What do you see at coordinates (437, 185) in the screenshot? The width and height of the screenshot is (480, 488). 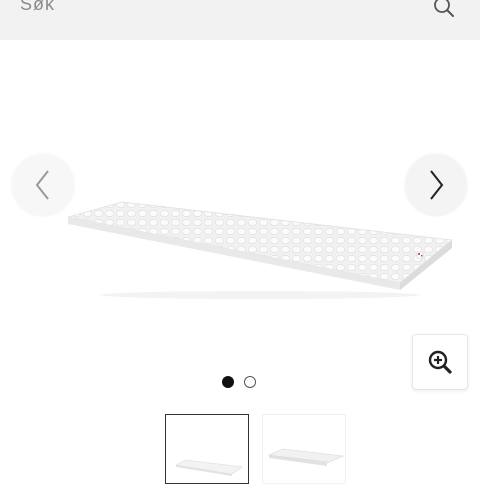 I see `chevron-right-icon` at bounding box center [437, 185].